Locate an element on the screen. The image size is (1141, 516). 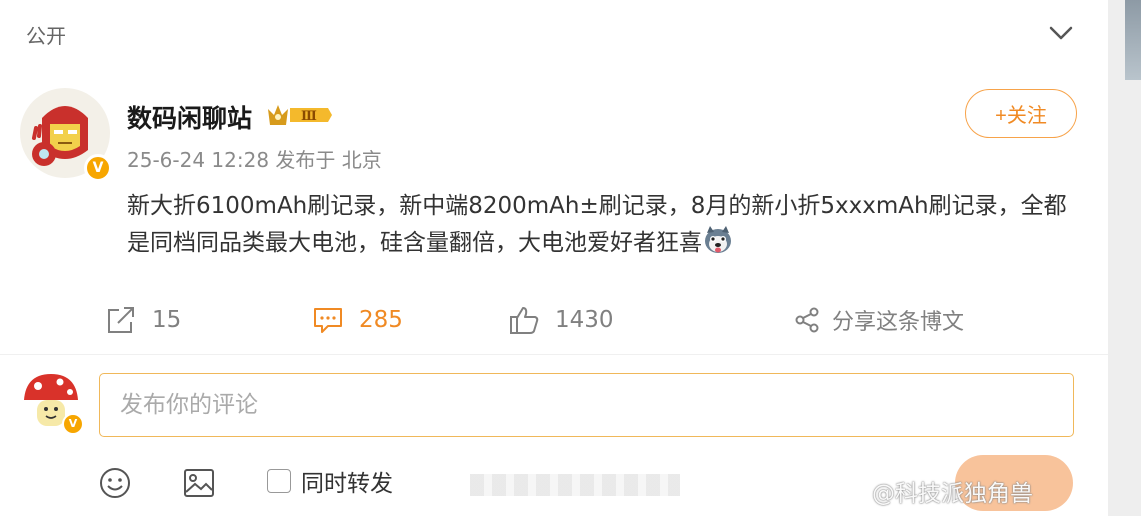
author-name: 数码闲聊站 is located at coordinates (189, 117).